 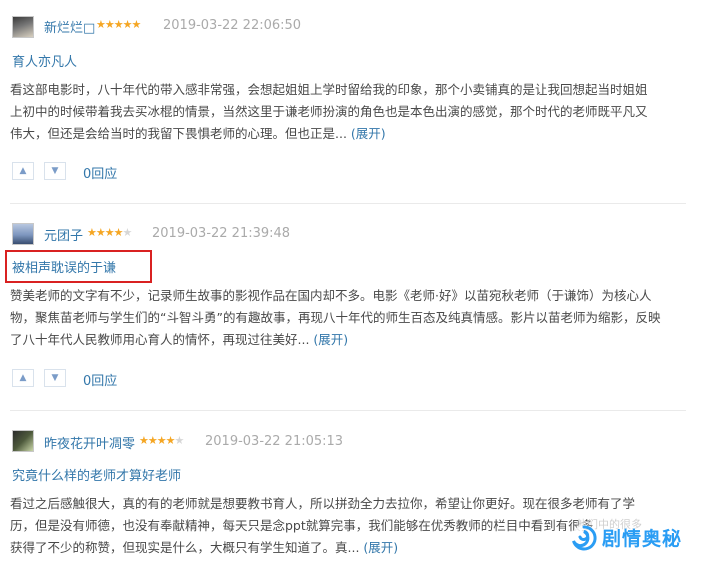 I want to click on expand-link: (展开), so click(x=380, y=547).